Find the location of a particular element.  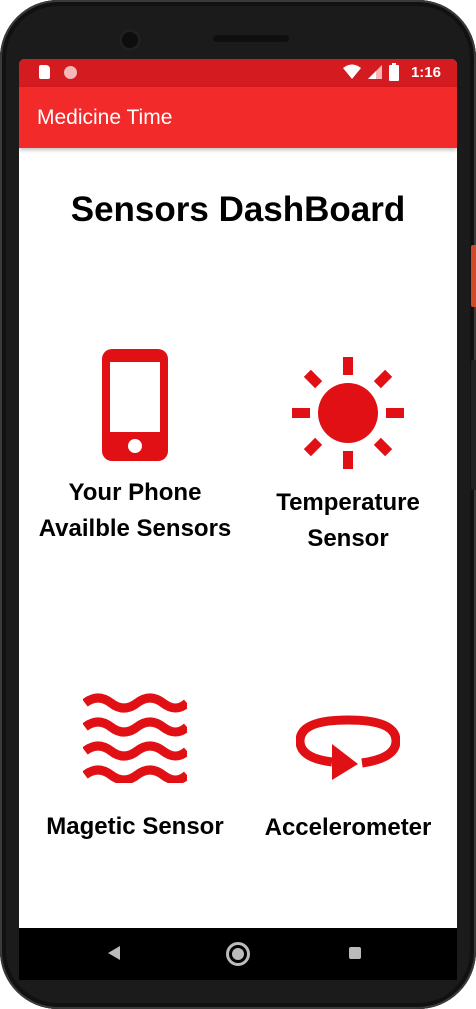

app-title: Medicine Time is located at coordinates (105, 117).